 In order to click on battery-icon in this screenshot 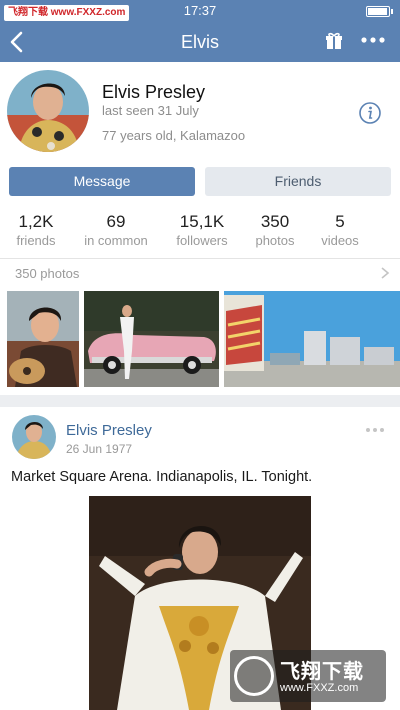, I will do `click(379, 11)`.